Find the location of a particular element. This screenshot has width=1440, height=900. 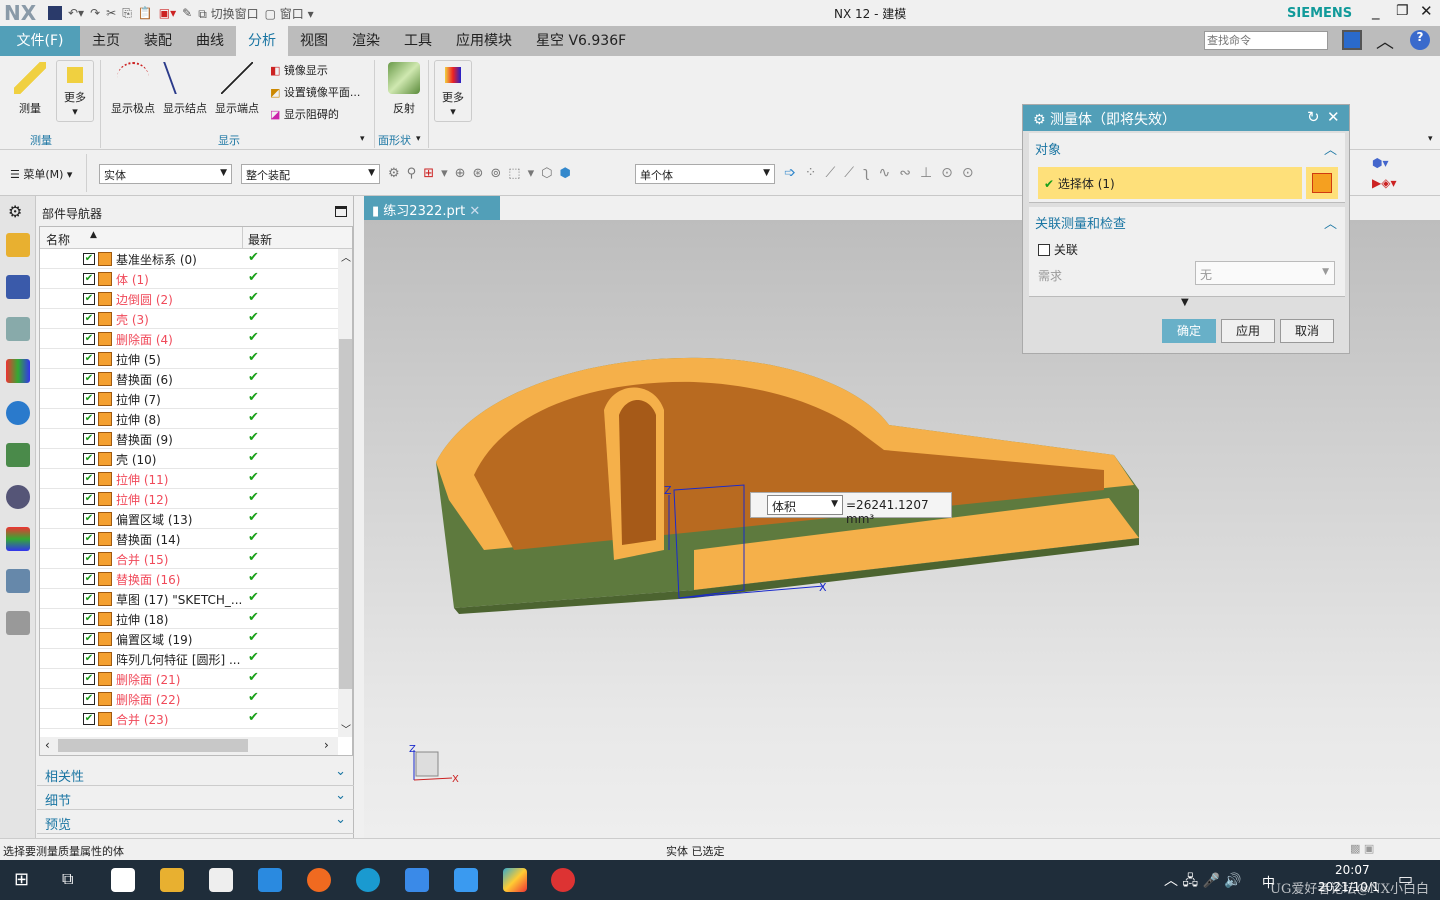

tree-row: ✔ 拉伸 (8) ✔ is located at coordinates (189, 419).